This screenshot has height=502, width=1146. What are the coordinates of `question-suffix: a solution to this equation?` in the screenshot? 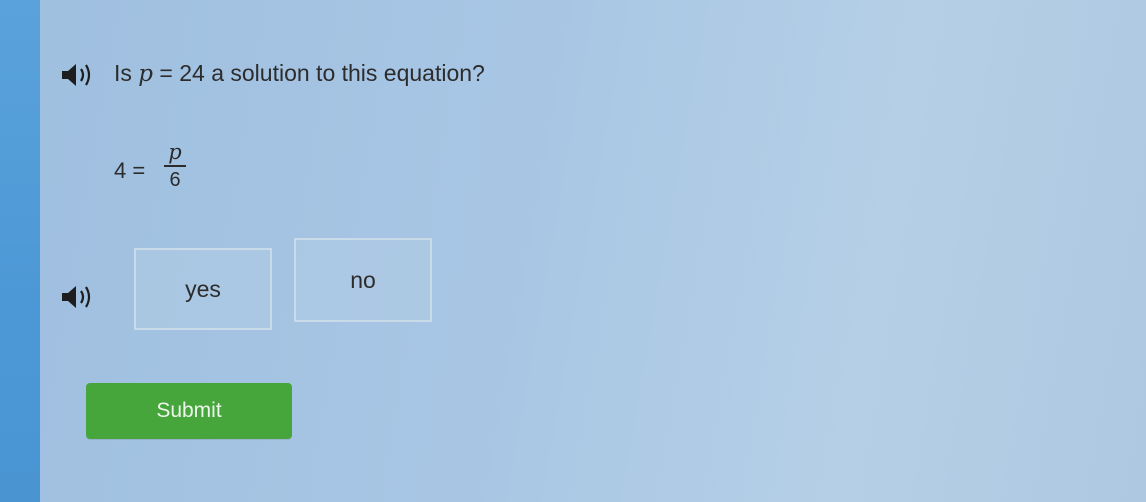 It's located at (344, 73).